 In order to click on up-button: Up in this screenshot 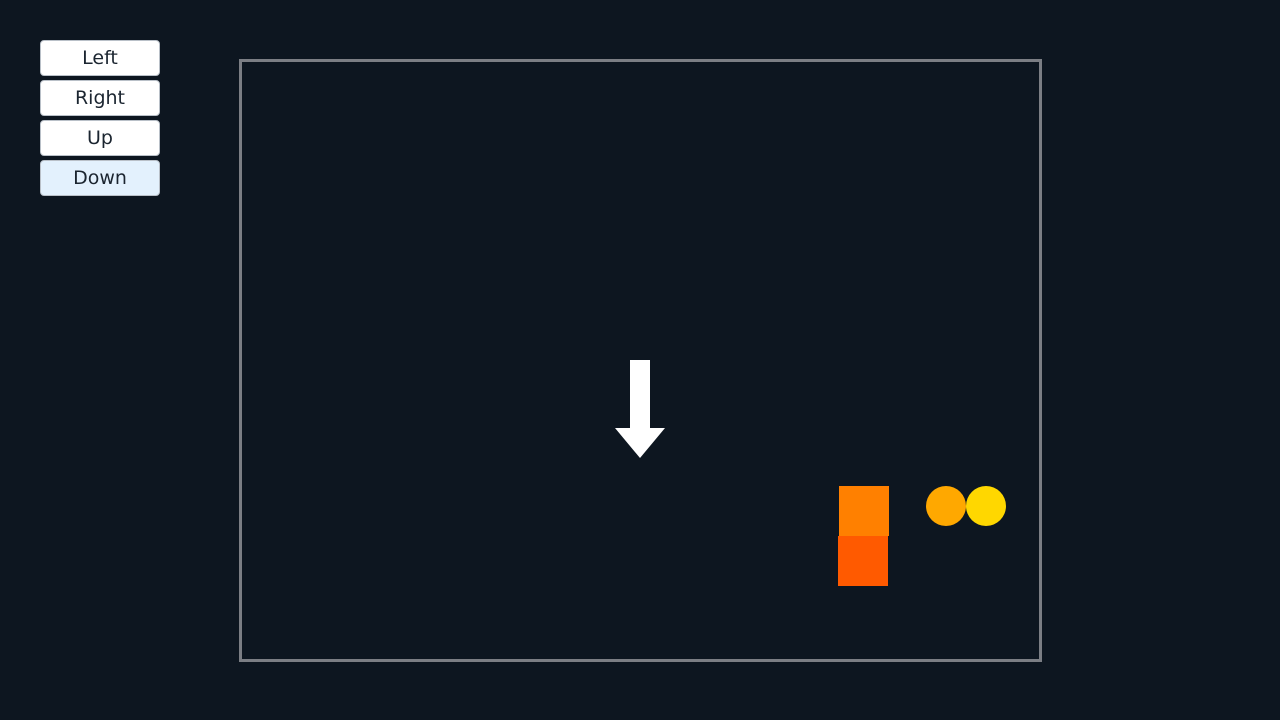, I will do `click(100, 138)`.